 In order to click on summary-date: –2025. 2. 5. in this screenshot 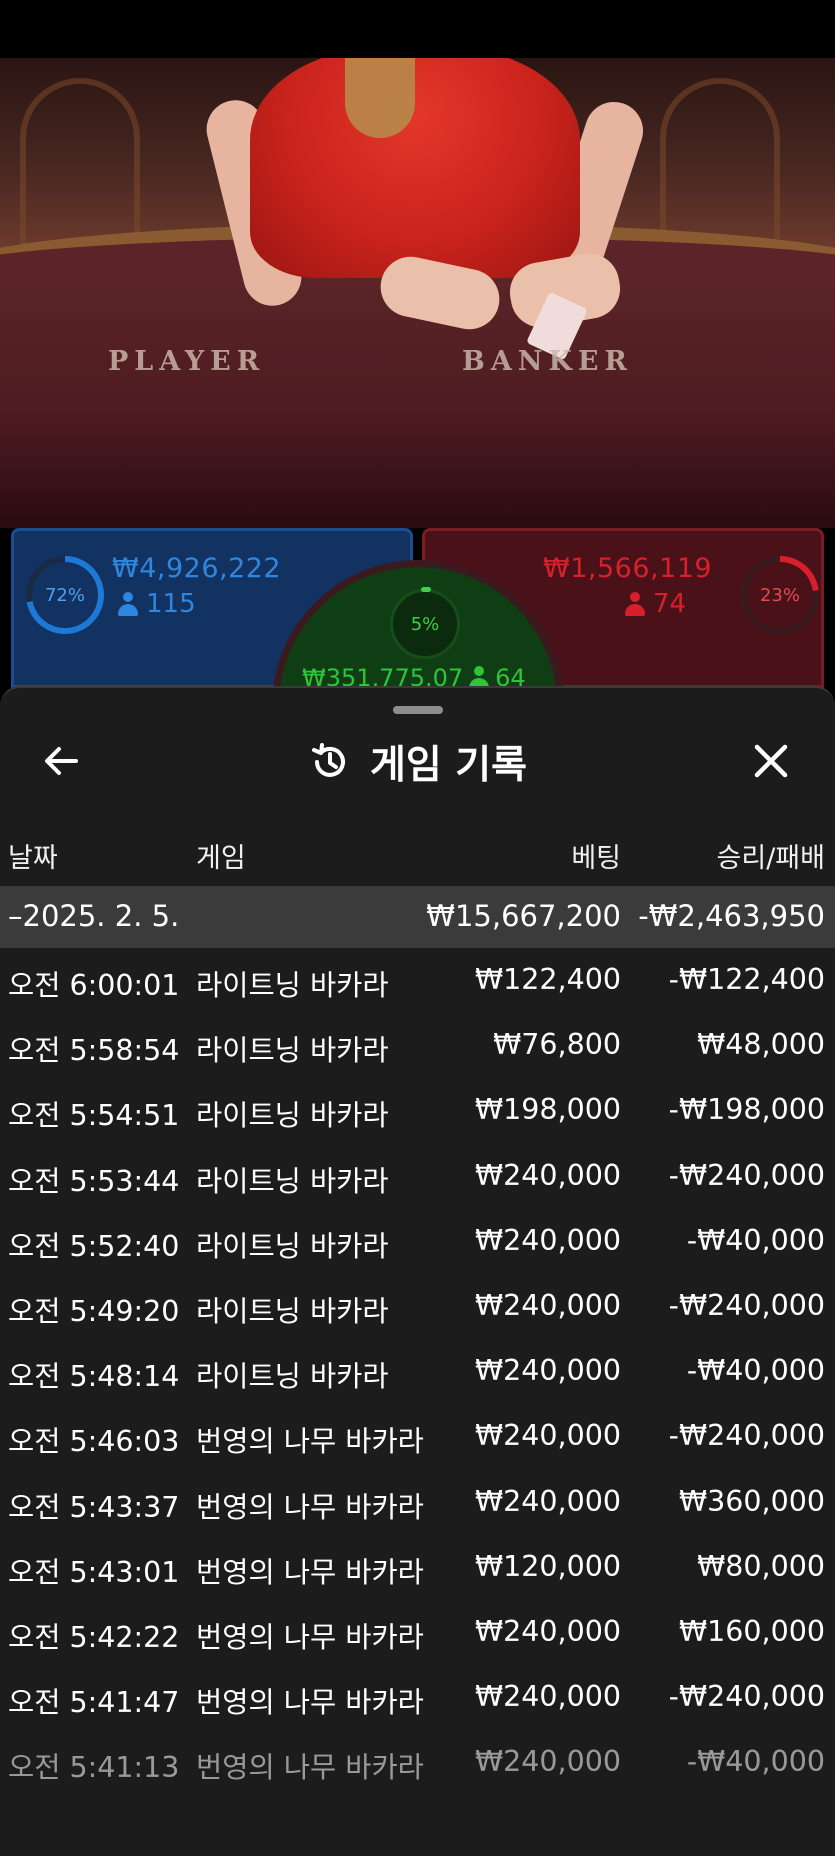, I will do `click(94, 916)`.